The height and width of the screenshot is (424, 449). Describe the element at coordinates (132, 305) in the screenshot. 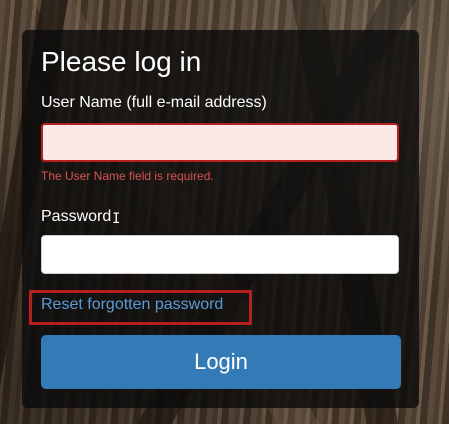

I see `reset-password-link: Reset forgotten password` at that location.